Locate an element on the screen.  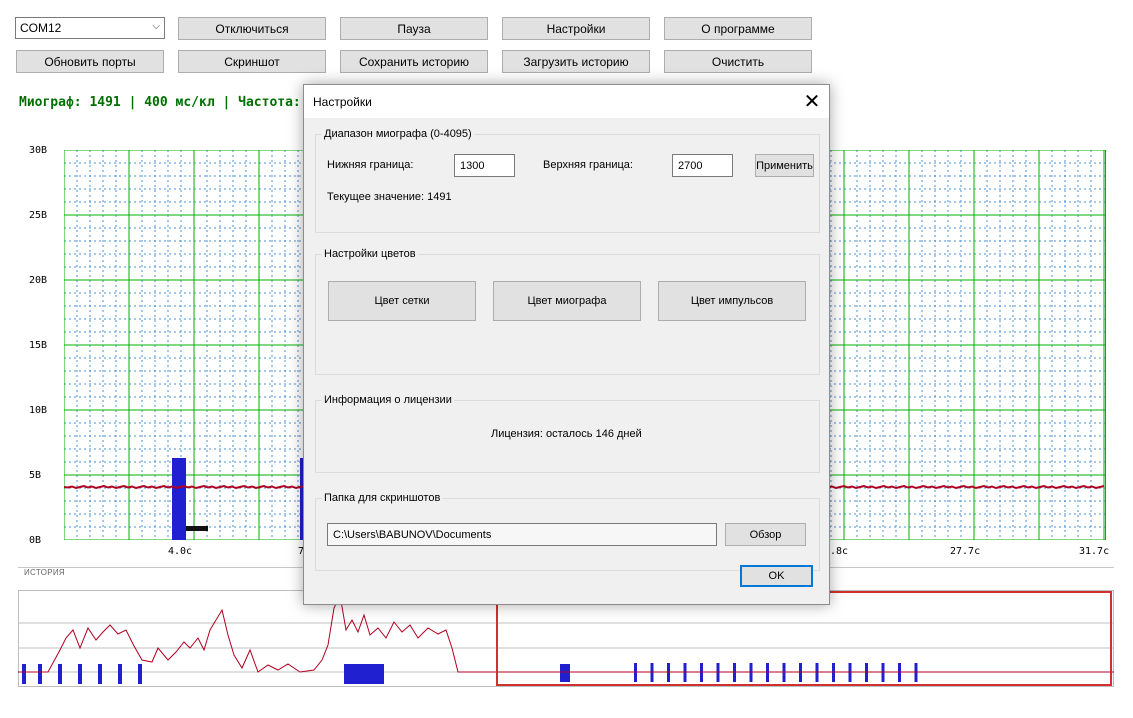
y-tick-label: 25В is located at coordinates (38, 215).